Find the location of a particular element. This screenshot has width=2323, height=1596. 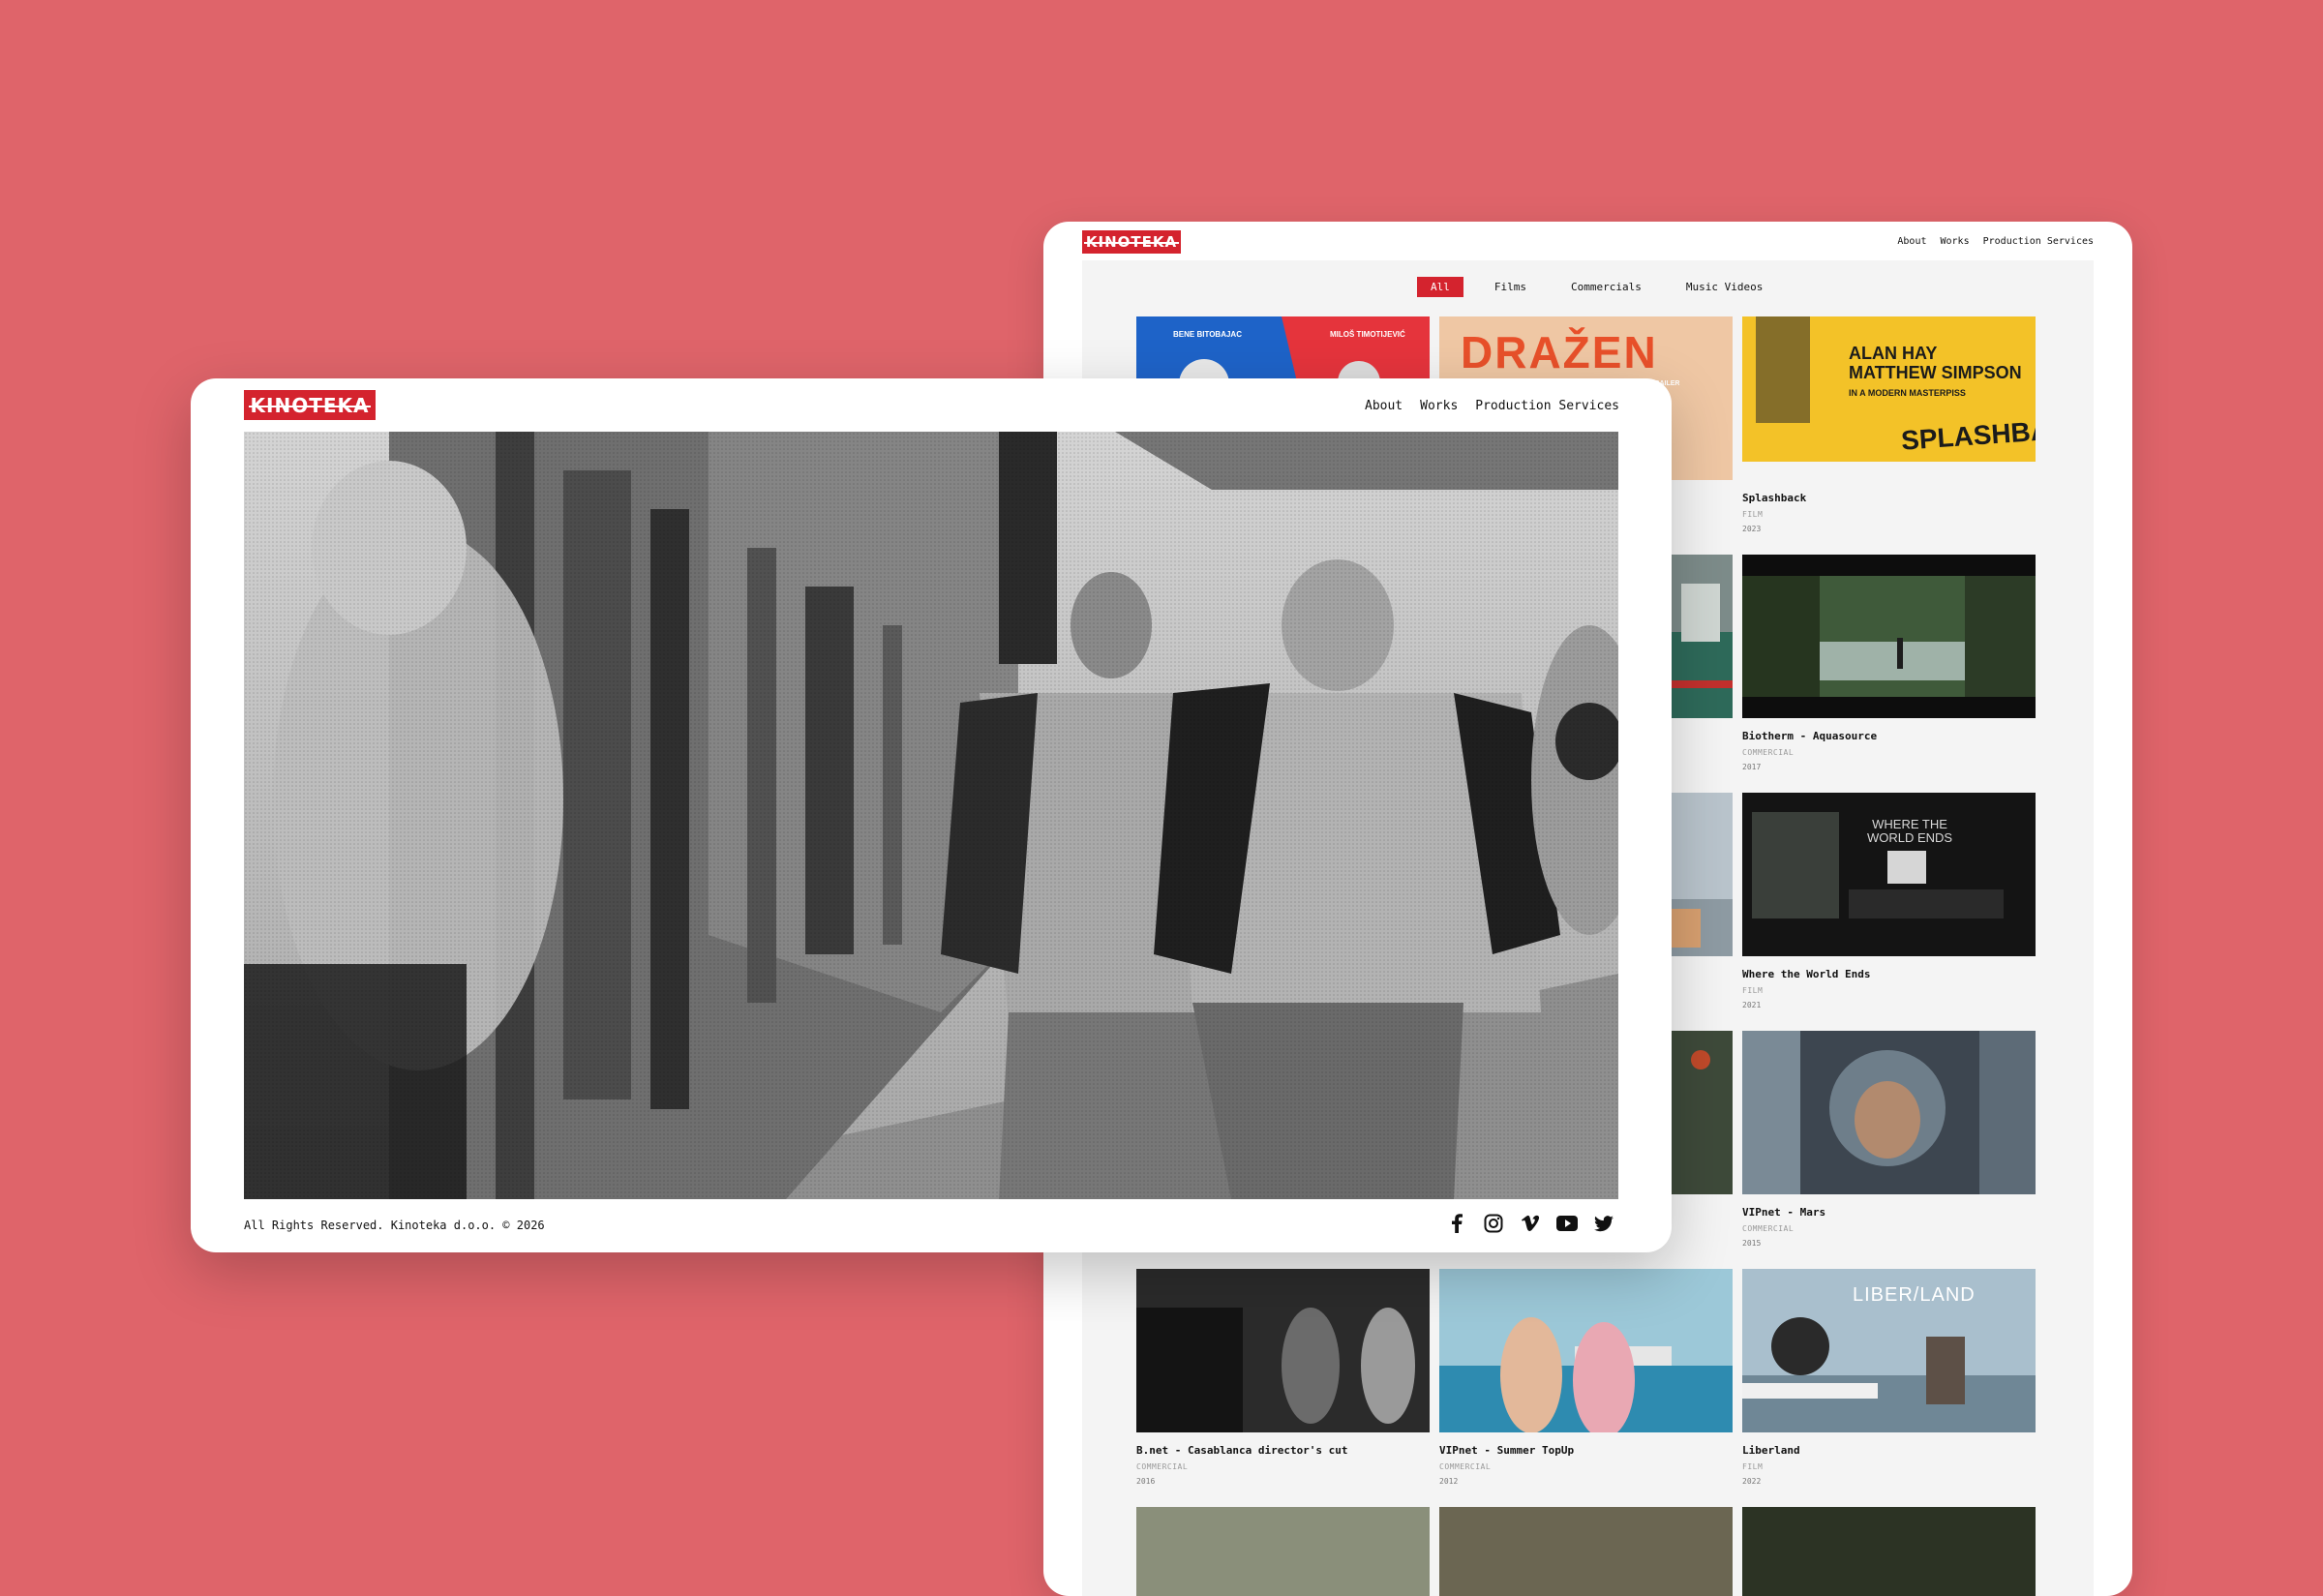

poster-name-2: MILOŠ TIMOTIJEVIĆ is located at coordinates (1368, 334).